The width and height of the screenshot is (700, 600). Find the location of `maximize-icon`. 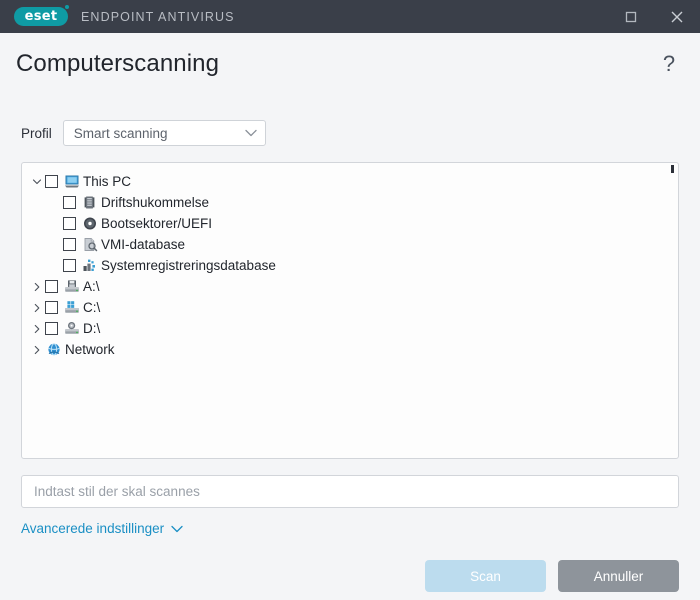

maximize-icon is located at coordinates (631, 16).